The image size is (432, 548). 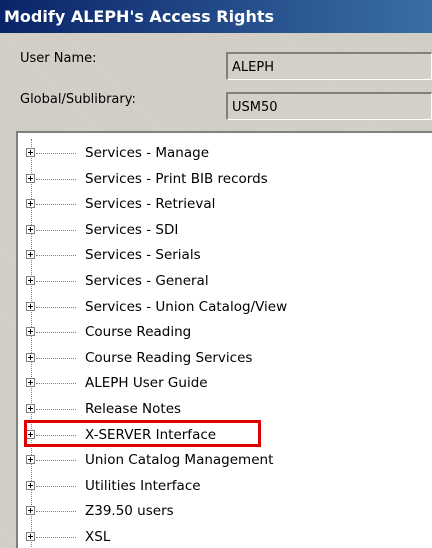 What do you see at coordinates (146, 383) in the screenshot?
I see `tree-item-label: ALEPH User Guide` at bounding box center [146, 383].